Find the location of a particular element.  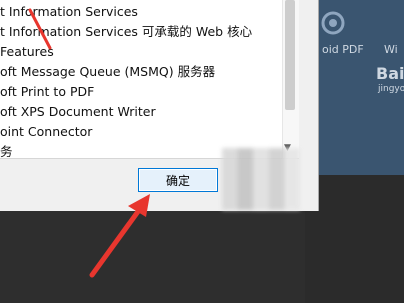

list-item: oft Print to PDF is located at coordinates (47, 92).